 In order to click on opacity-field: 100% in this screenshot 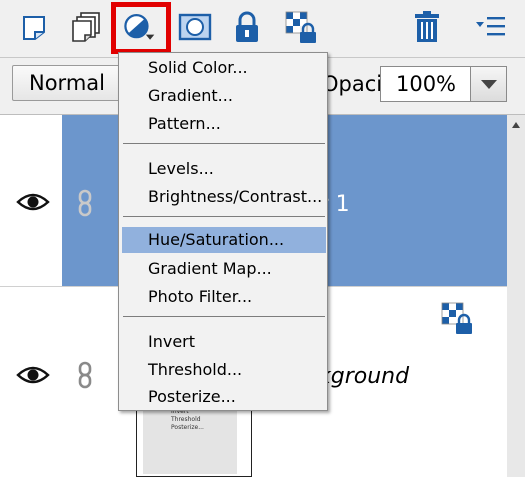, I will do `click(426, 84)`.